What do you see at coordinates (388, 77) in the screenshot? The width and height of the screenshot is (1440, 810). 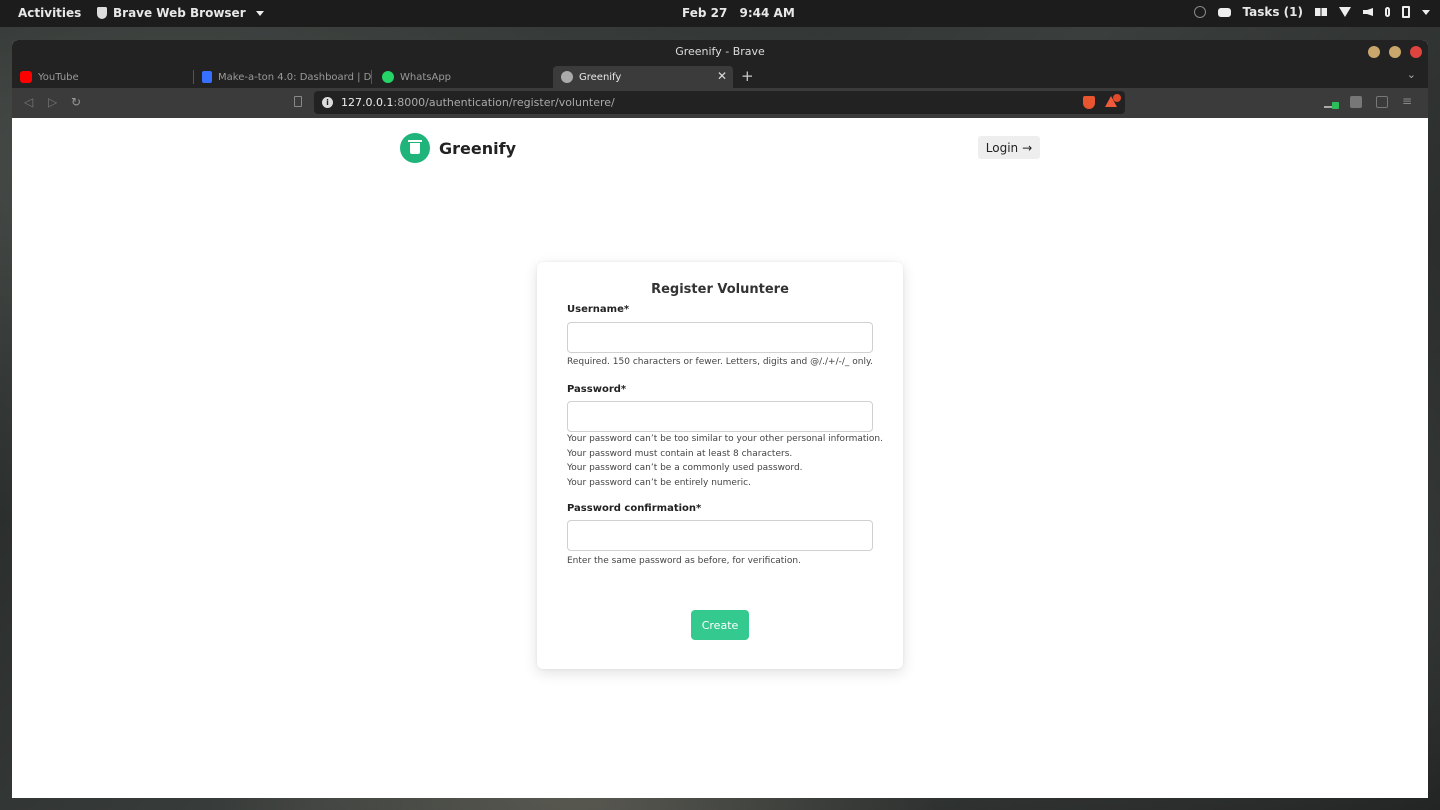 I see `whatsapp-icon` at bounding box center [388, 77].